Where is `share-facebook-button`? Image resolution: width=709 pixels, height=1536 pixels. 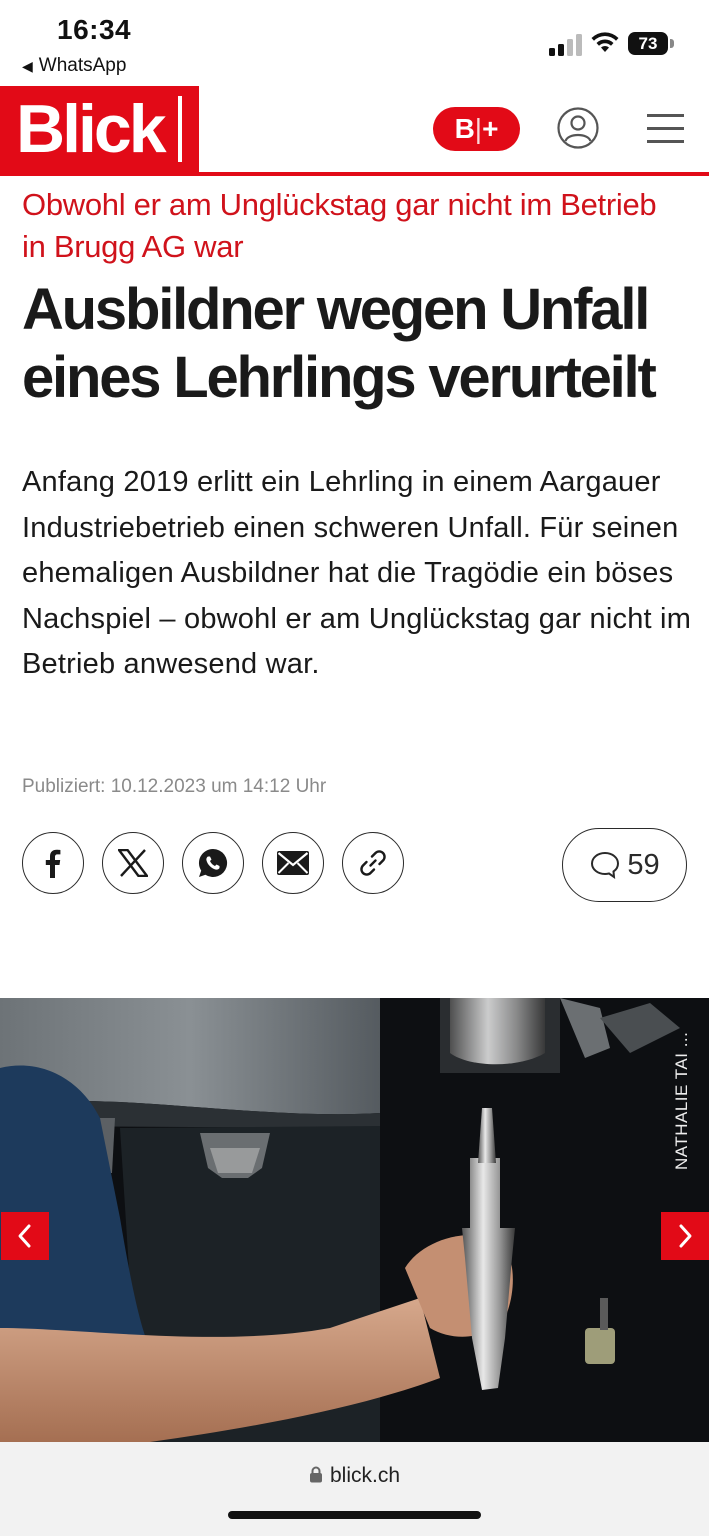
share-facebook-button is located at coordinates (53, 863).